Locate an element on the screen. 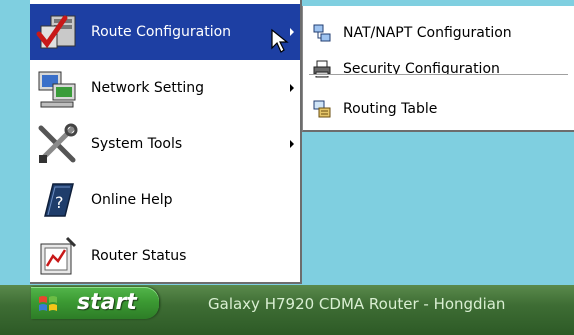 This screenshot has height=335, width=574. tools-icon is located at coordinates (57, 144).